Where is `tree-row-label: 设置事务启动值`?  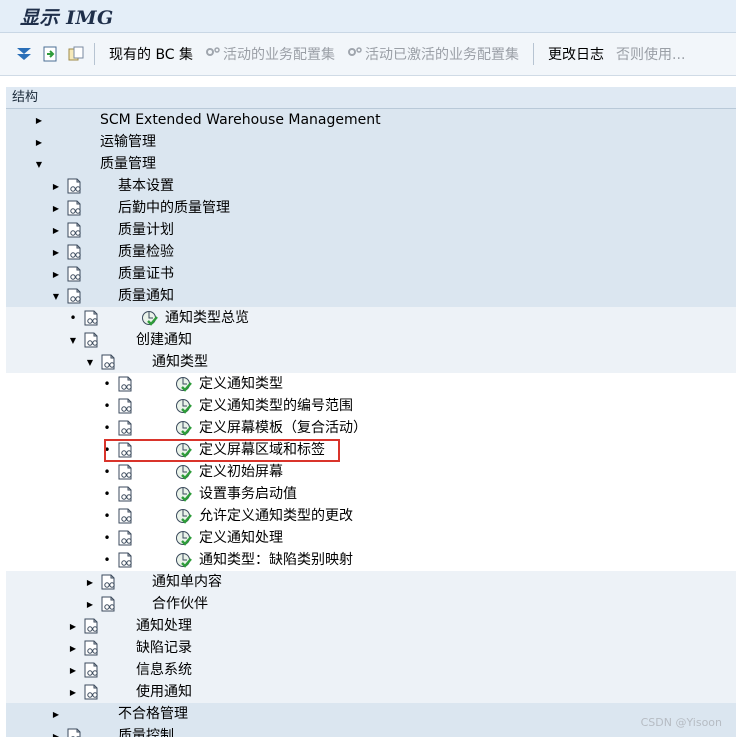 tree-row-label: 设置事务启动值 is located at coordinates (248, 494).